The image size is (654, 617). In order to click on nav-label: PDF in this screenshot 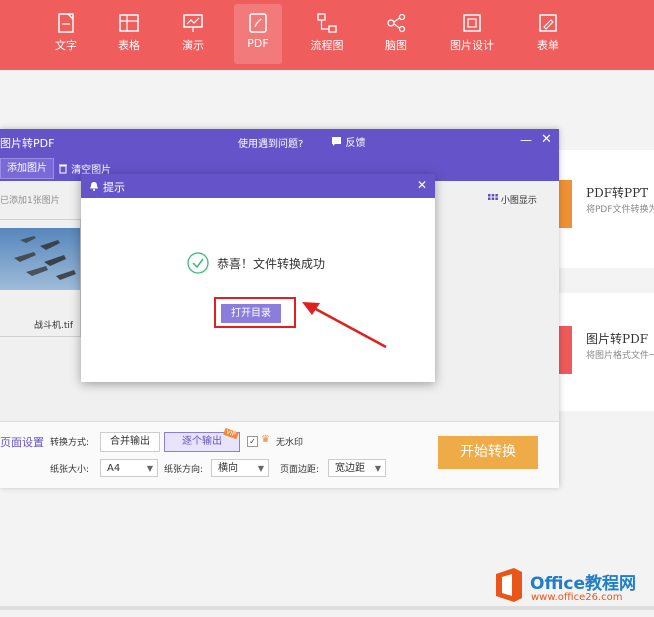, I will do `click(258, 43)`.